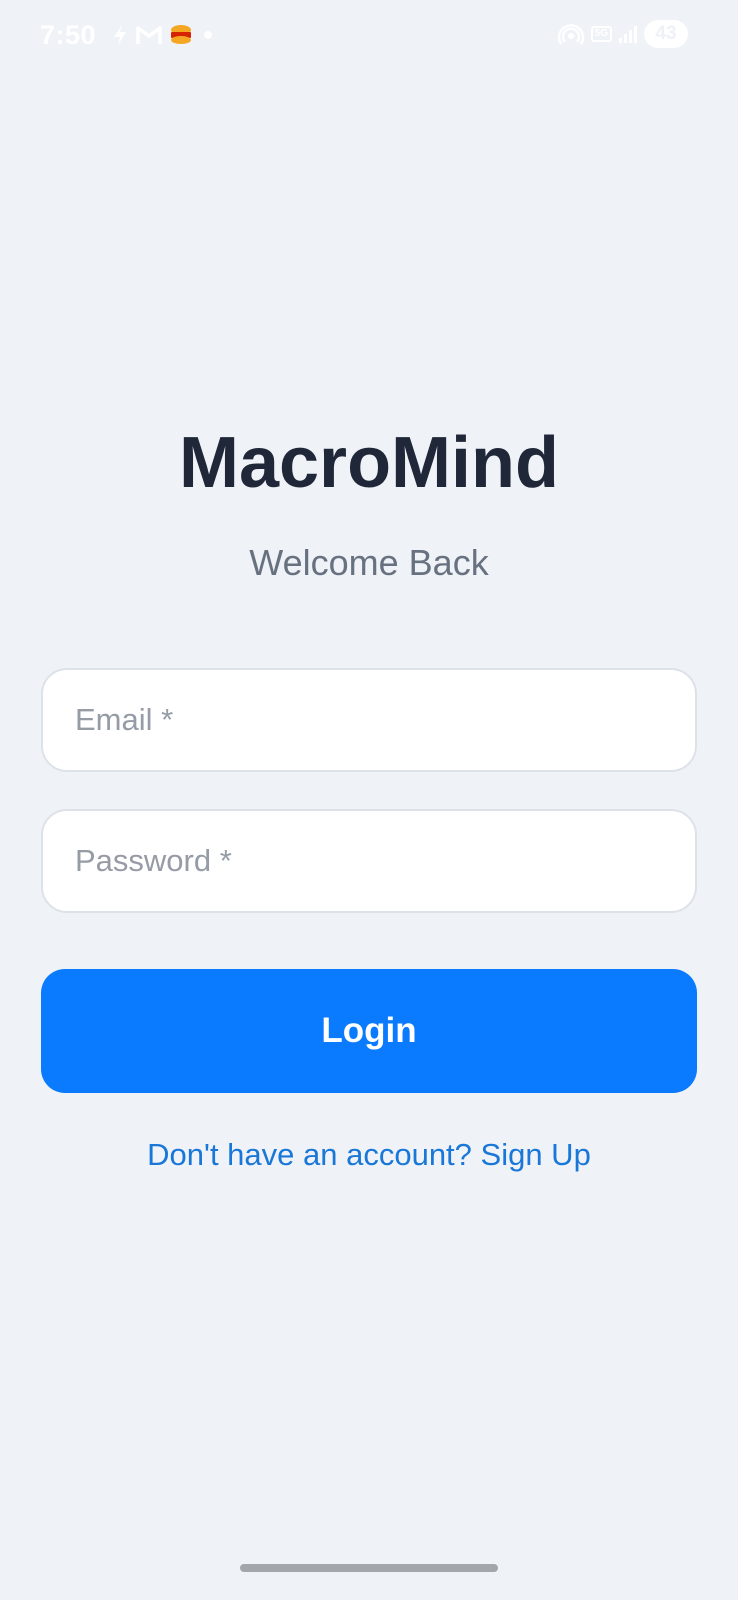  Describe the element at coordinates (149, 35) in the screenshot. I see `gmail-icon` at that location.